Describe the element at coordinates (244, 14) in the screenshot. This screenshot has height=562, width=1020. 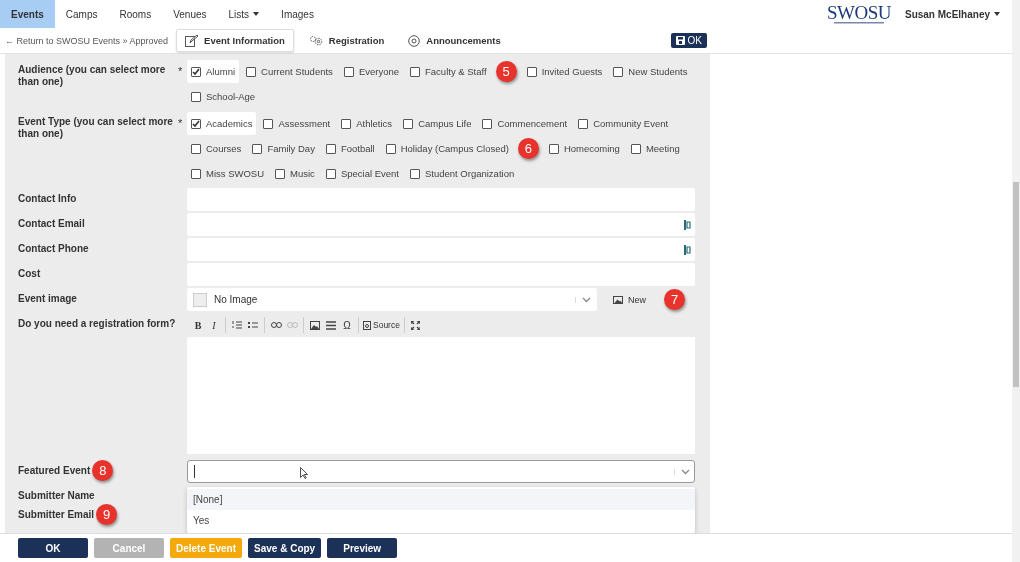
I see `nav-tab: Lists` at that location.